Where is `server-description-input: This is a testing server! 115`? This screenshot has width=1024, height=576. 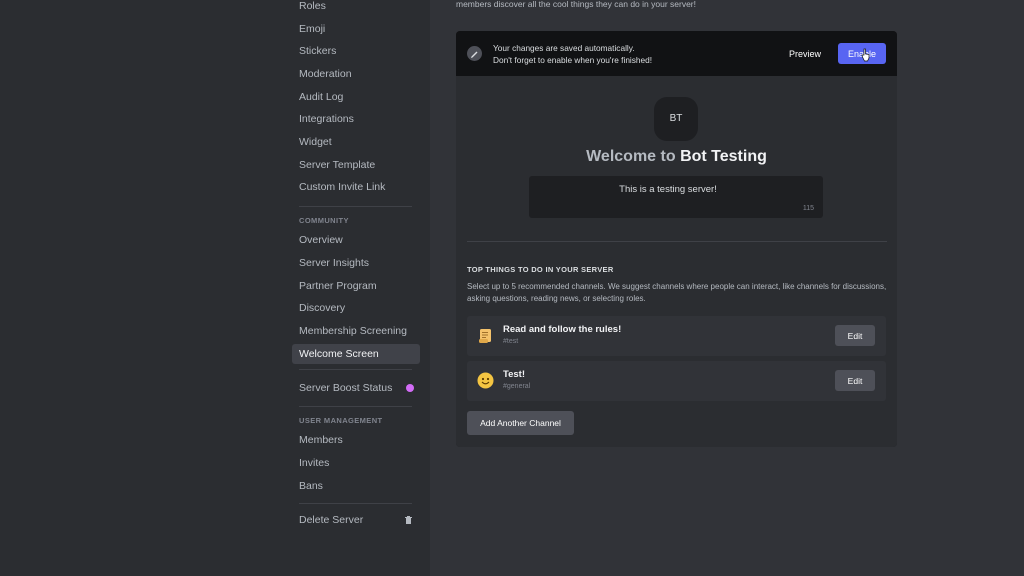 server-description-input: This is a testing server! 115 is located at coordinates (676, 197).